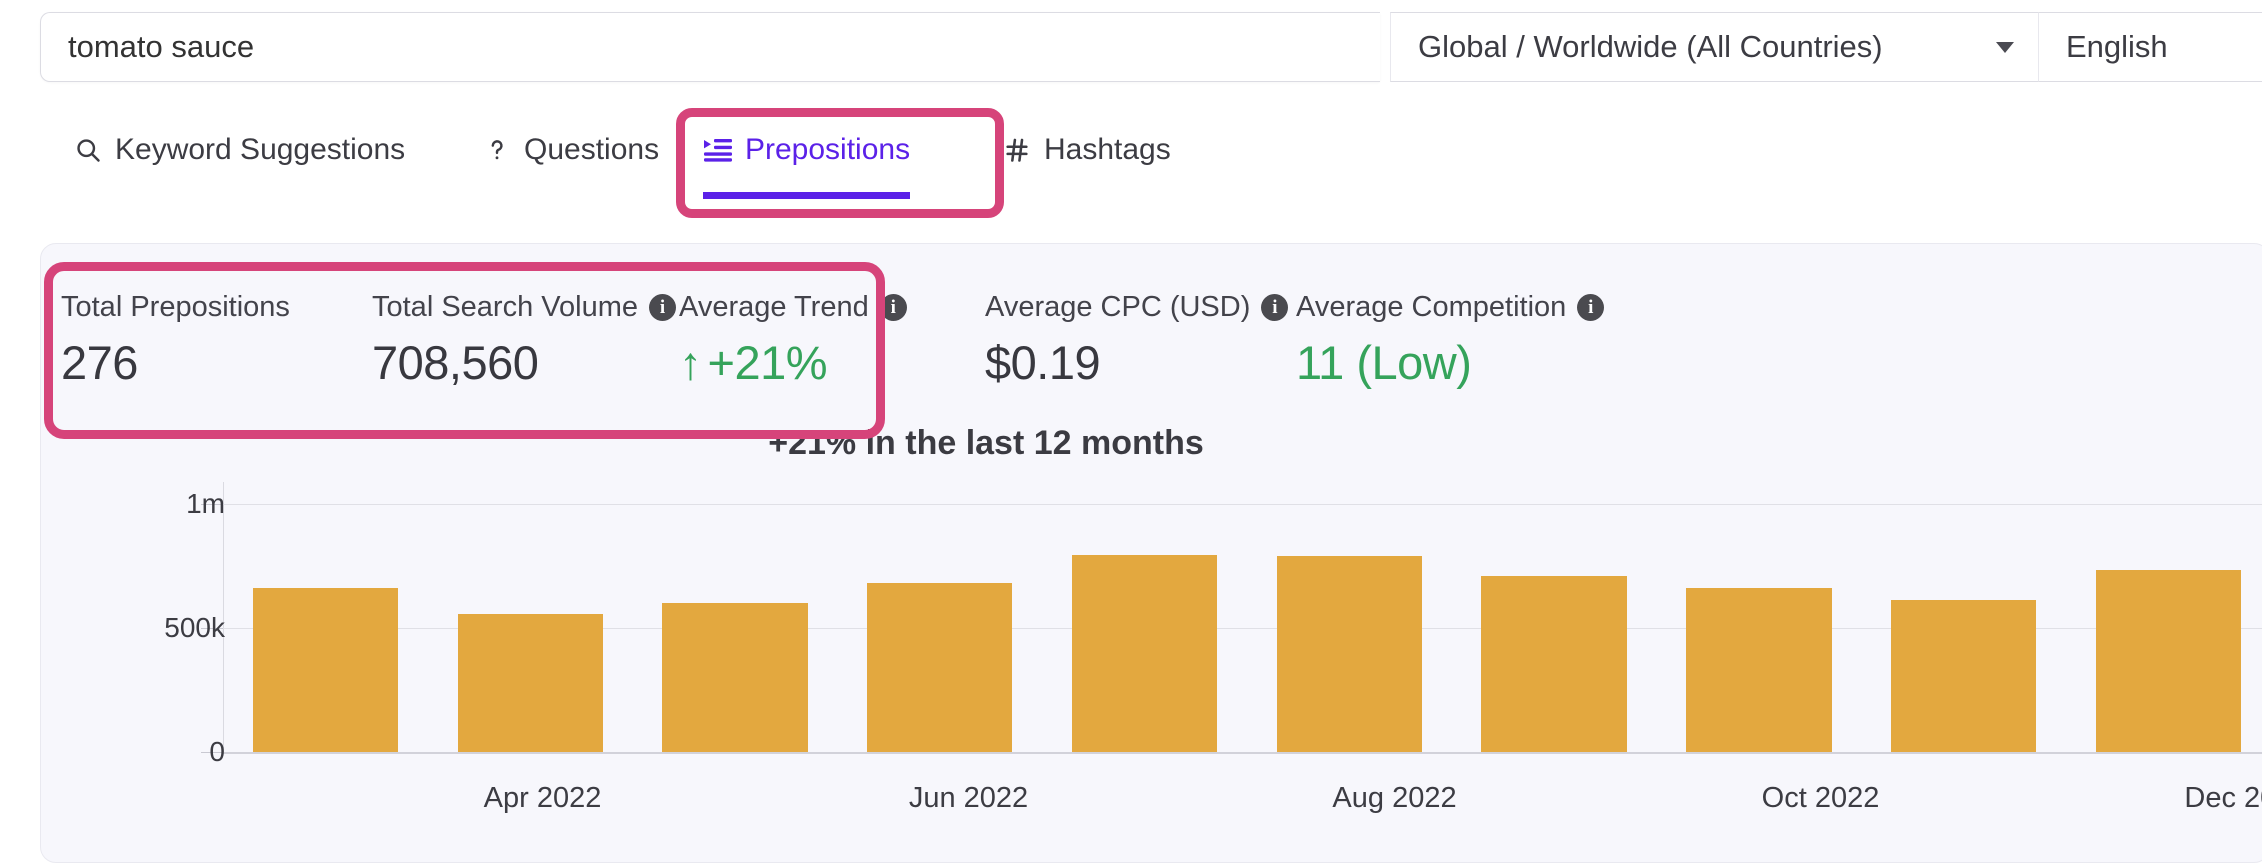  What do you see at coordinates (968, 798) in the screenshot?
I see `x-axis-tick-label: Jun 2022` at bounding box center [968, 798].